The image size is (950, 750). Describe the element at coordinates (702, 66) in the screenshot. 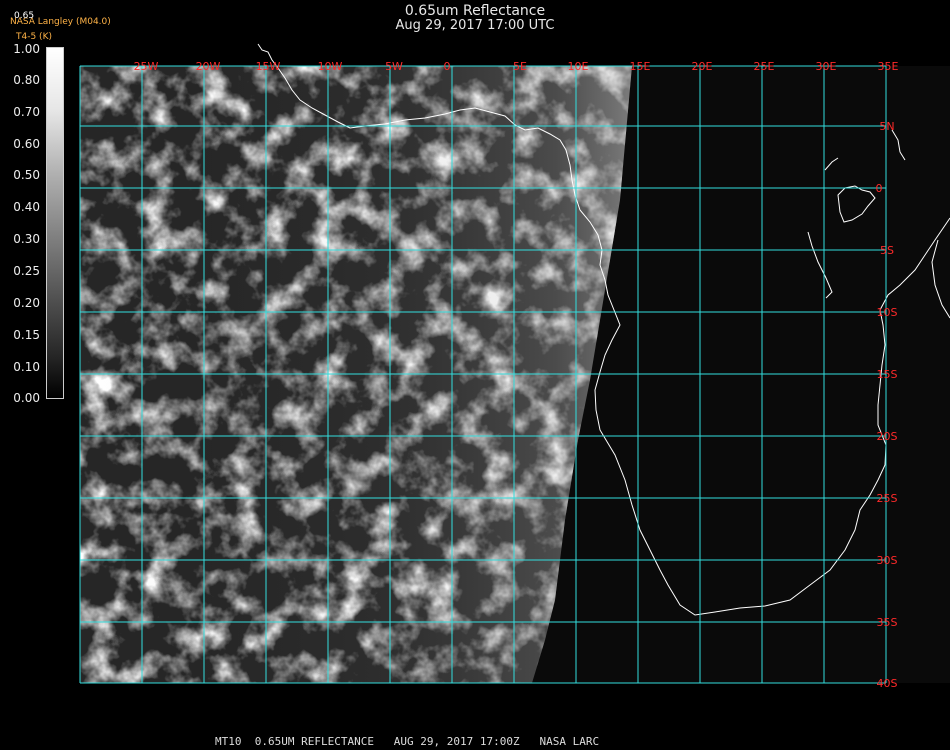

I see `lon-label: 20E` at that location.